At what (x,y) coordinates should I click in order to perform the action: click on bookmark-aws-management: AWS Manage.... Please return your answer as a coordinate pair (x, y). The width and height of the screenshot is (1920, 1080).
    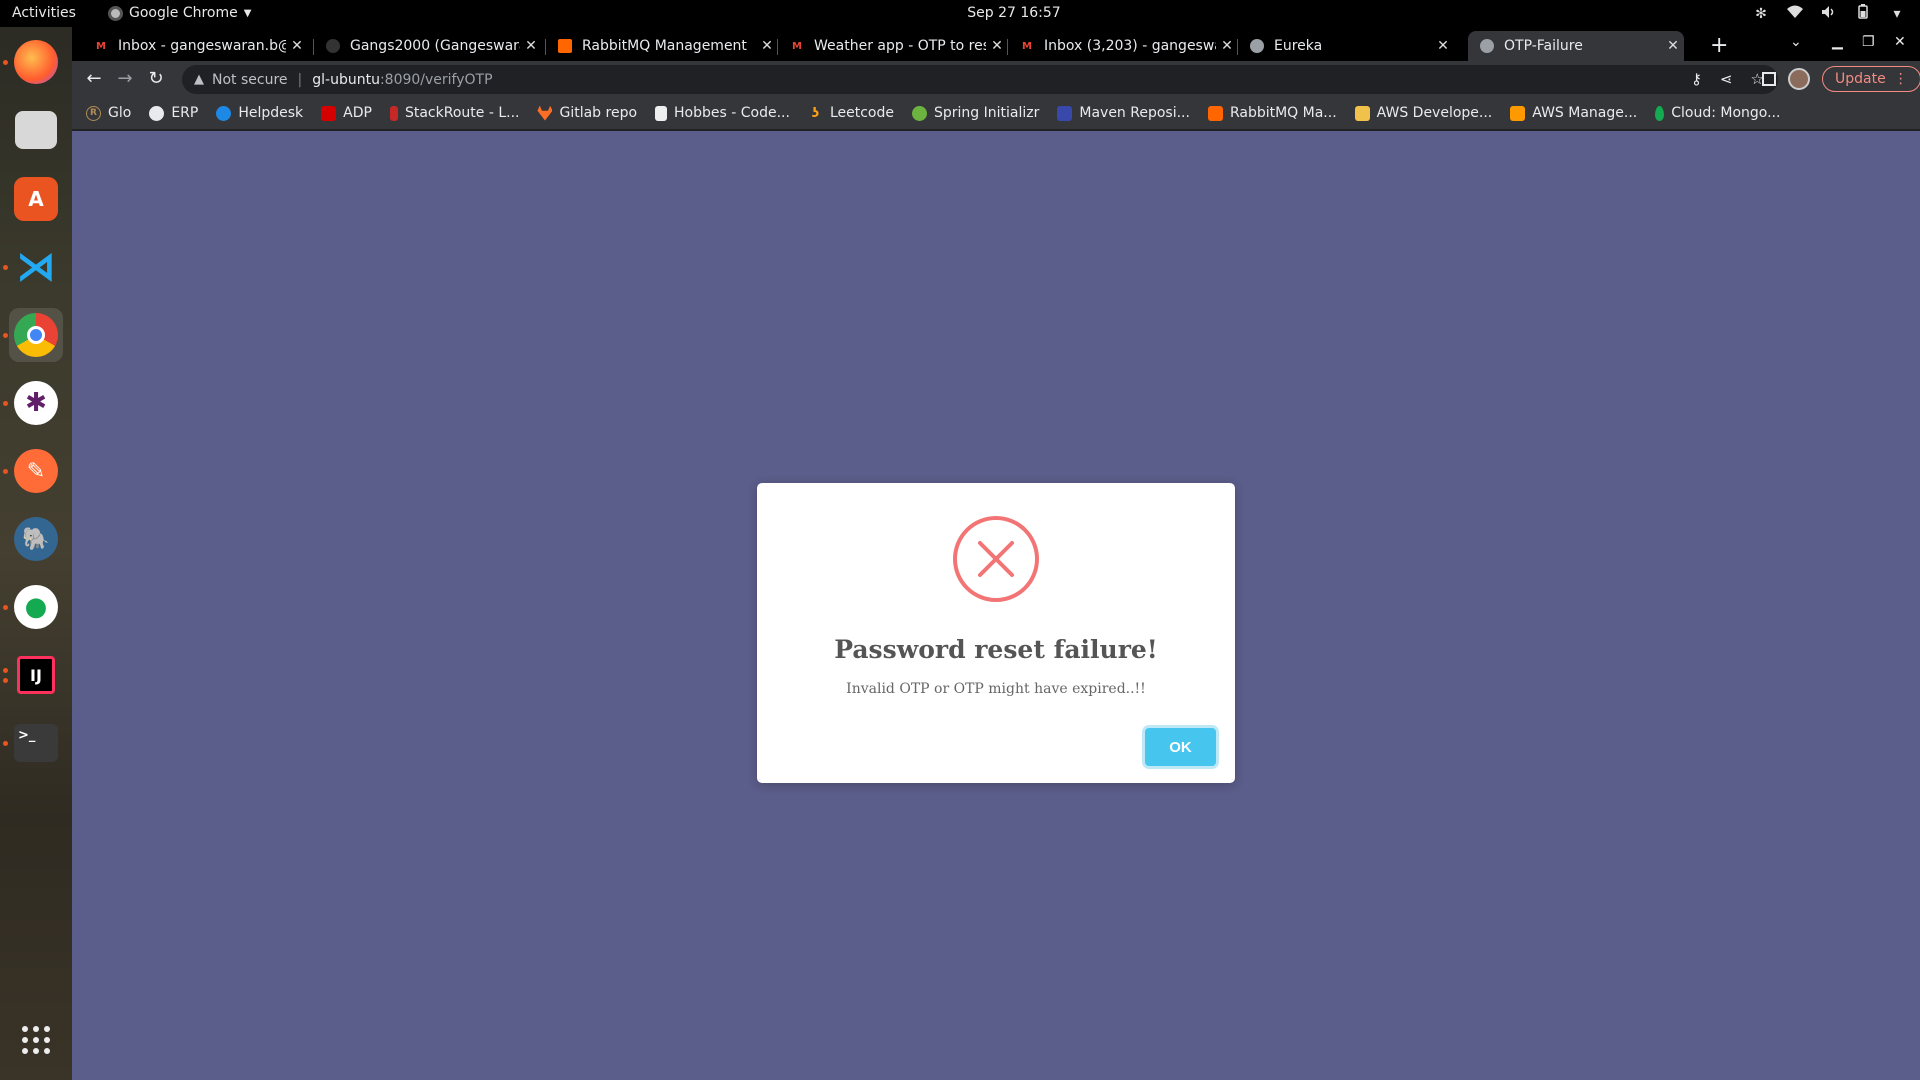
    Looking at the image, I should click on (1573, 113).